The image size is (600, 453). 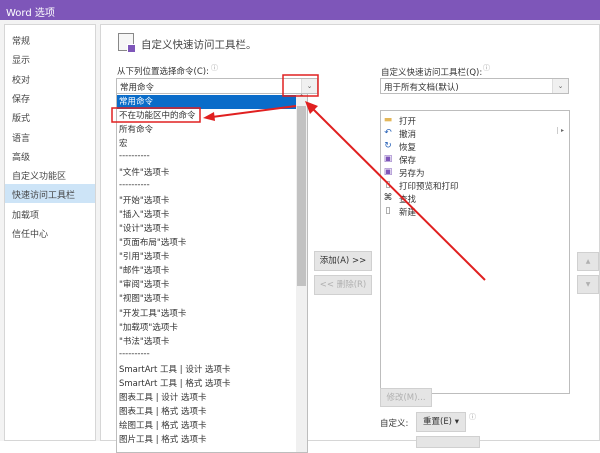 What do you see at coordinates (156, 115) in the screenshot?
I see `highlight-box-option` at bounding box center [156, 115].